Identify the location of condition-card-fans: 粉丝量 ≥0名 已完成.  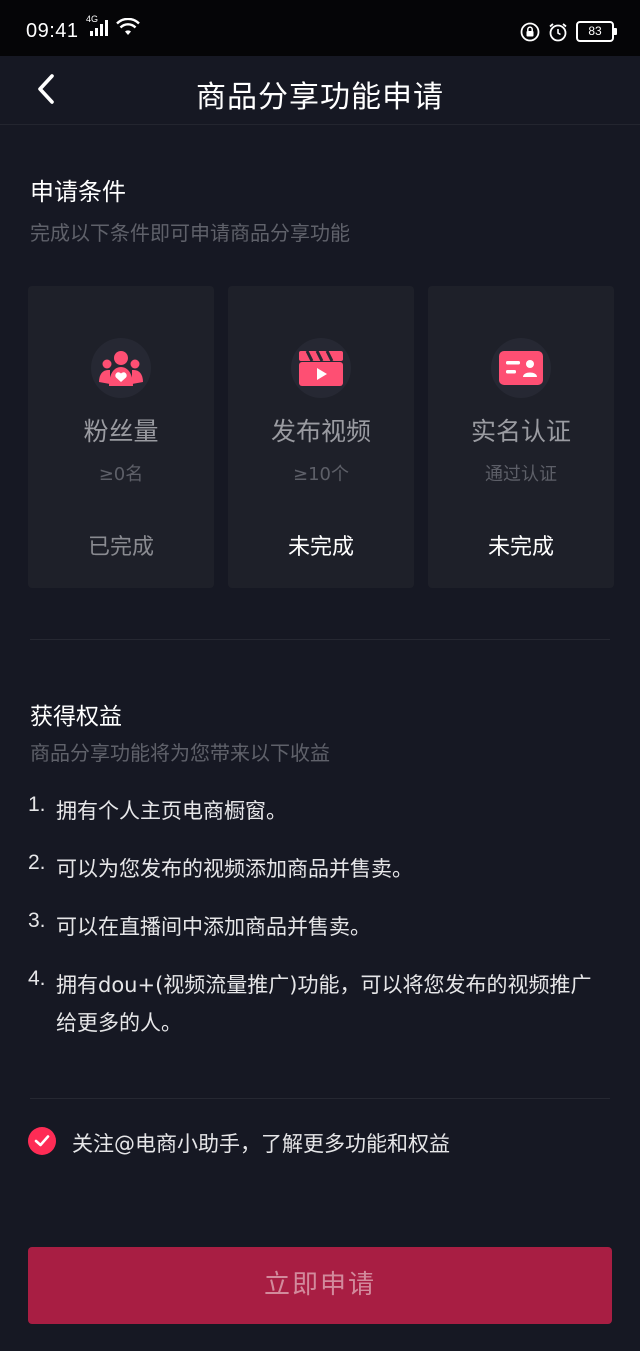
(121, 437).